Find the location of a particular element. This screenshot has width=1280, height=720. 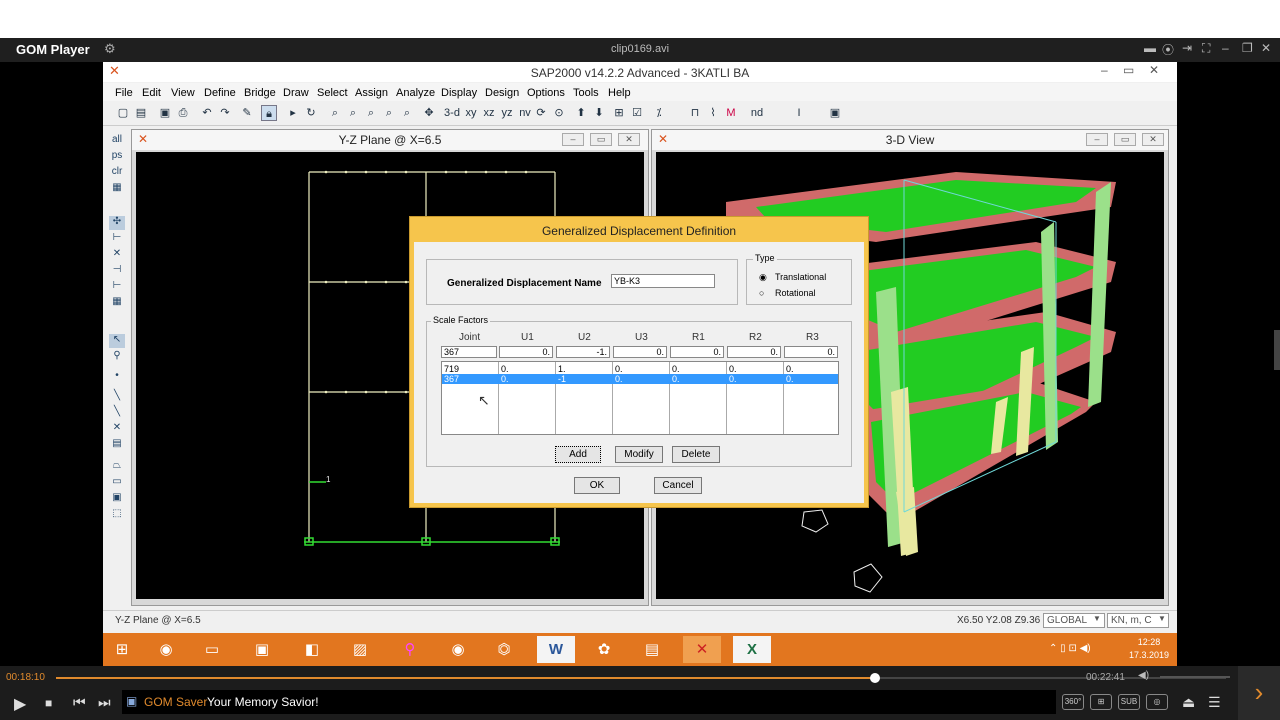

volume-icon: ◀) is located at coordinates (1143, 675).